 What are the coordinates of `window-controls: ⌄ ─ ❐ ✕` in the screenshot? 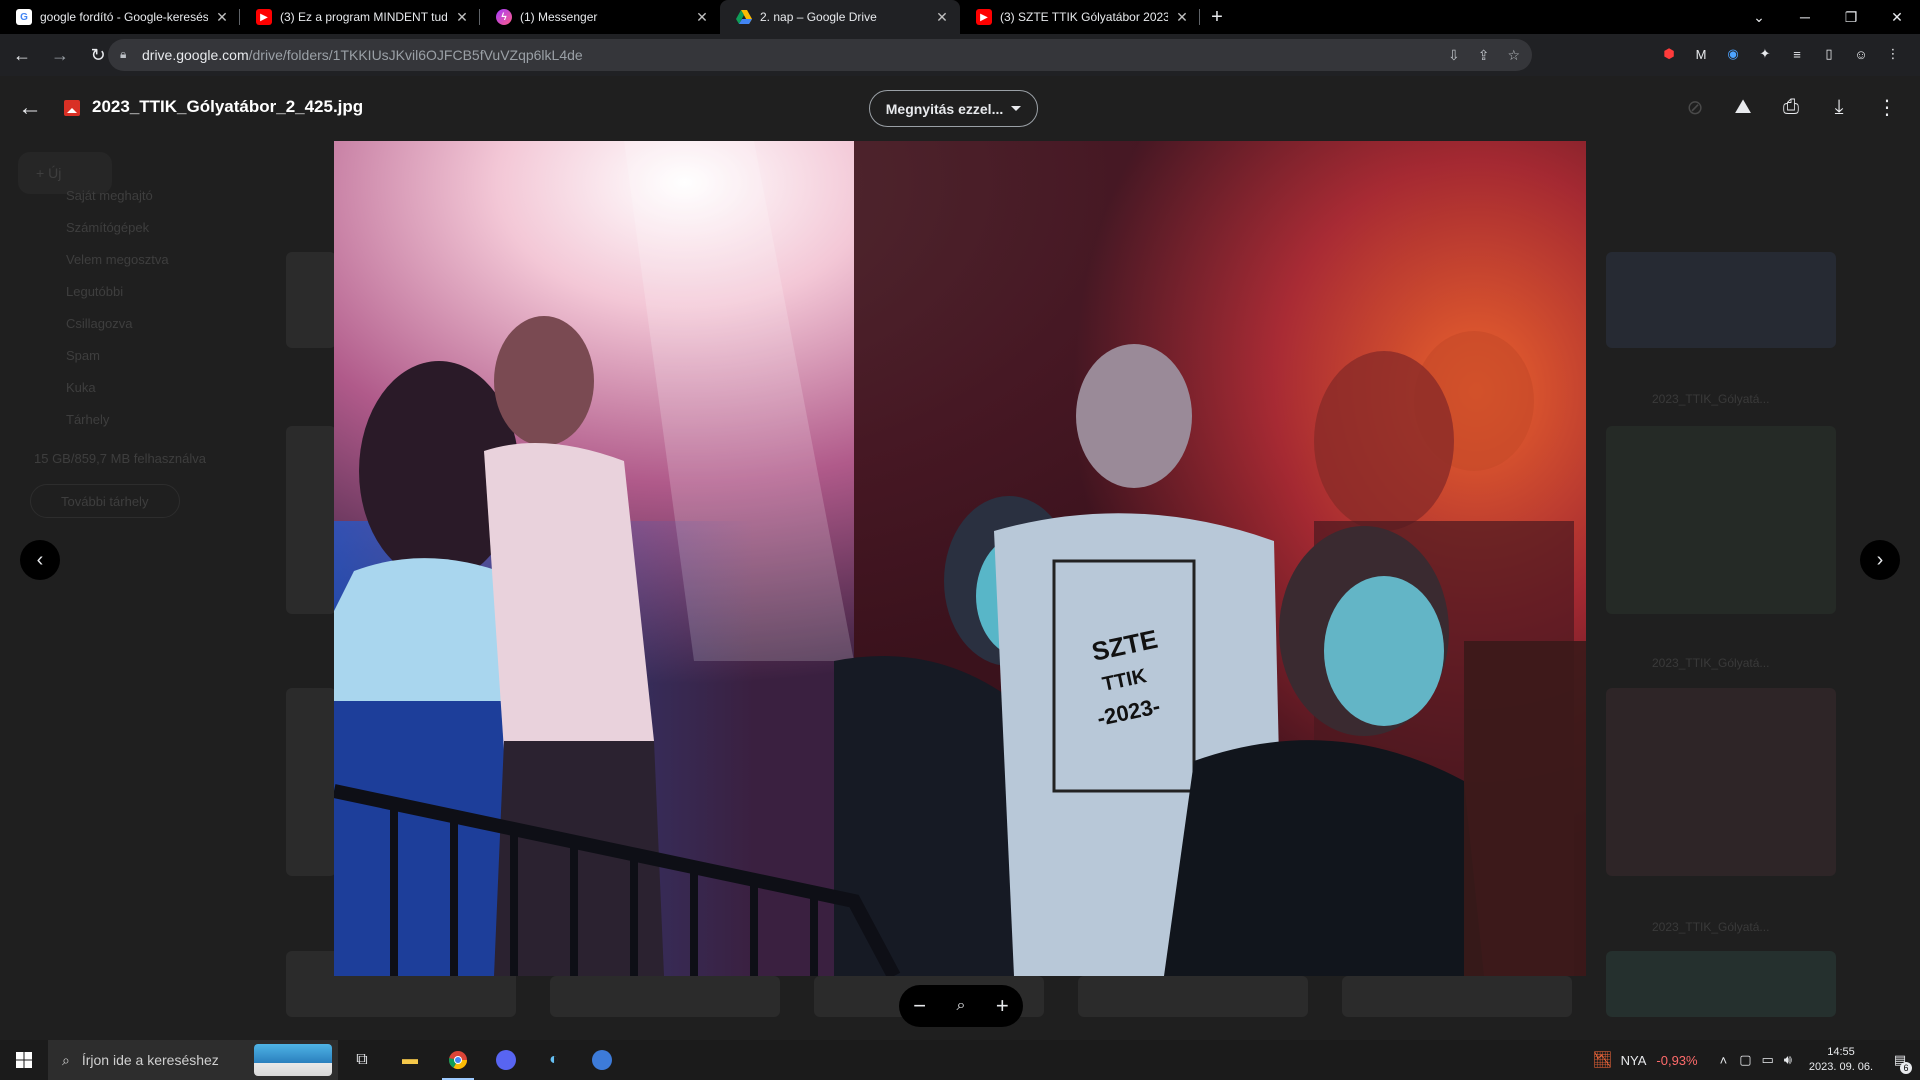 It's located at (1828, 17).